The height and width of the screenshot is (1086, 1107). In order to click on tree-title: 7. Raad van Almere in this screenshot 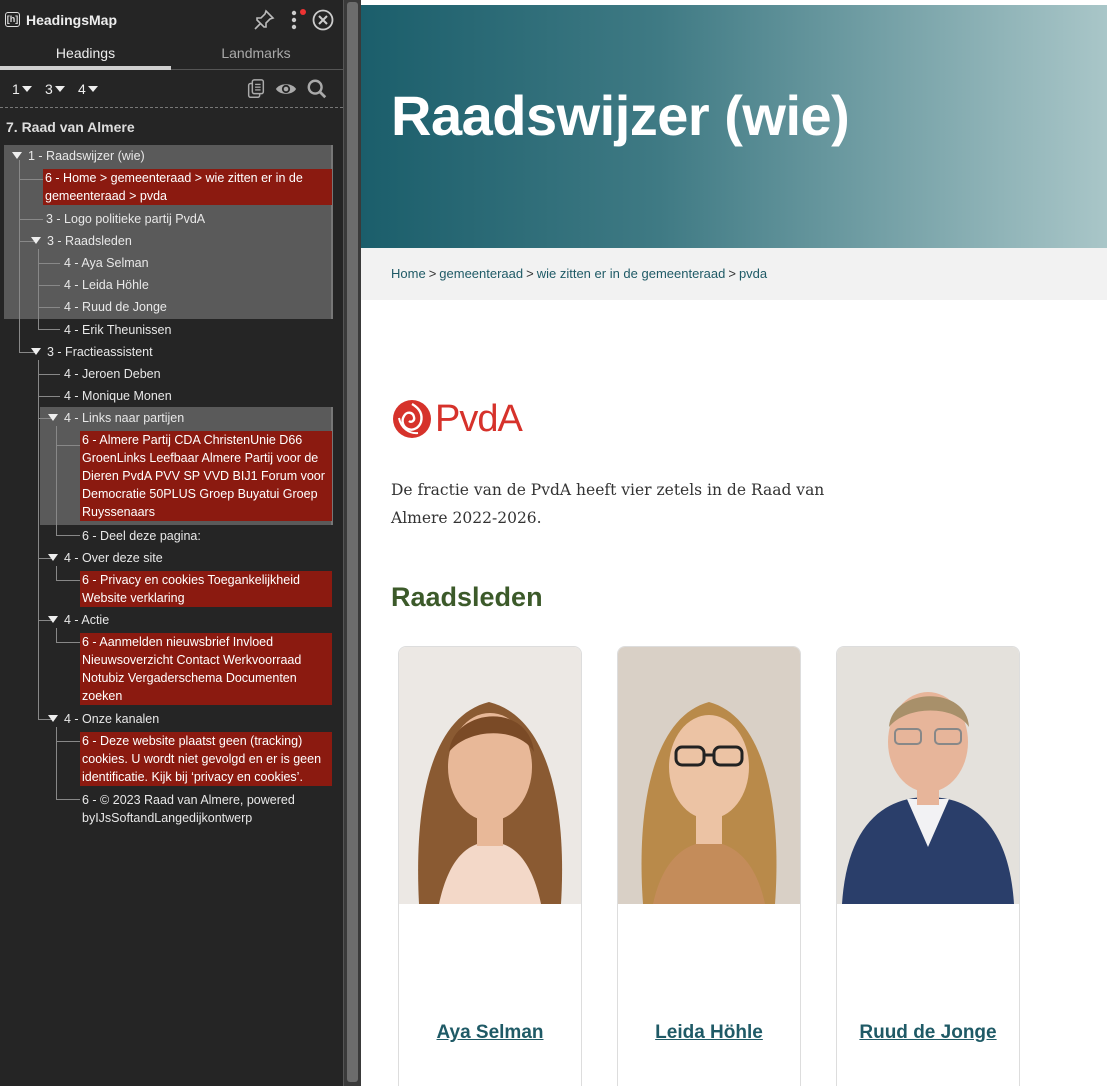, I will do `click(70, 127)`.